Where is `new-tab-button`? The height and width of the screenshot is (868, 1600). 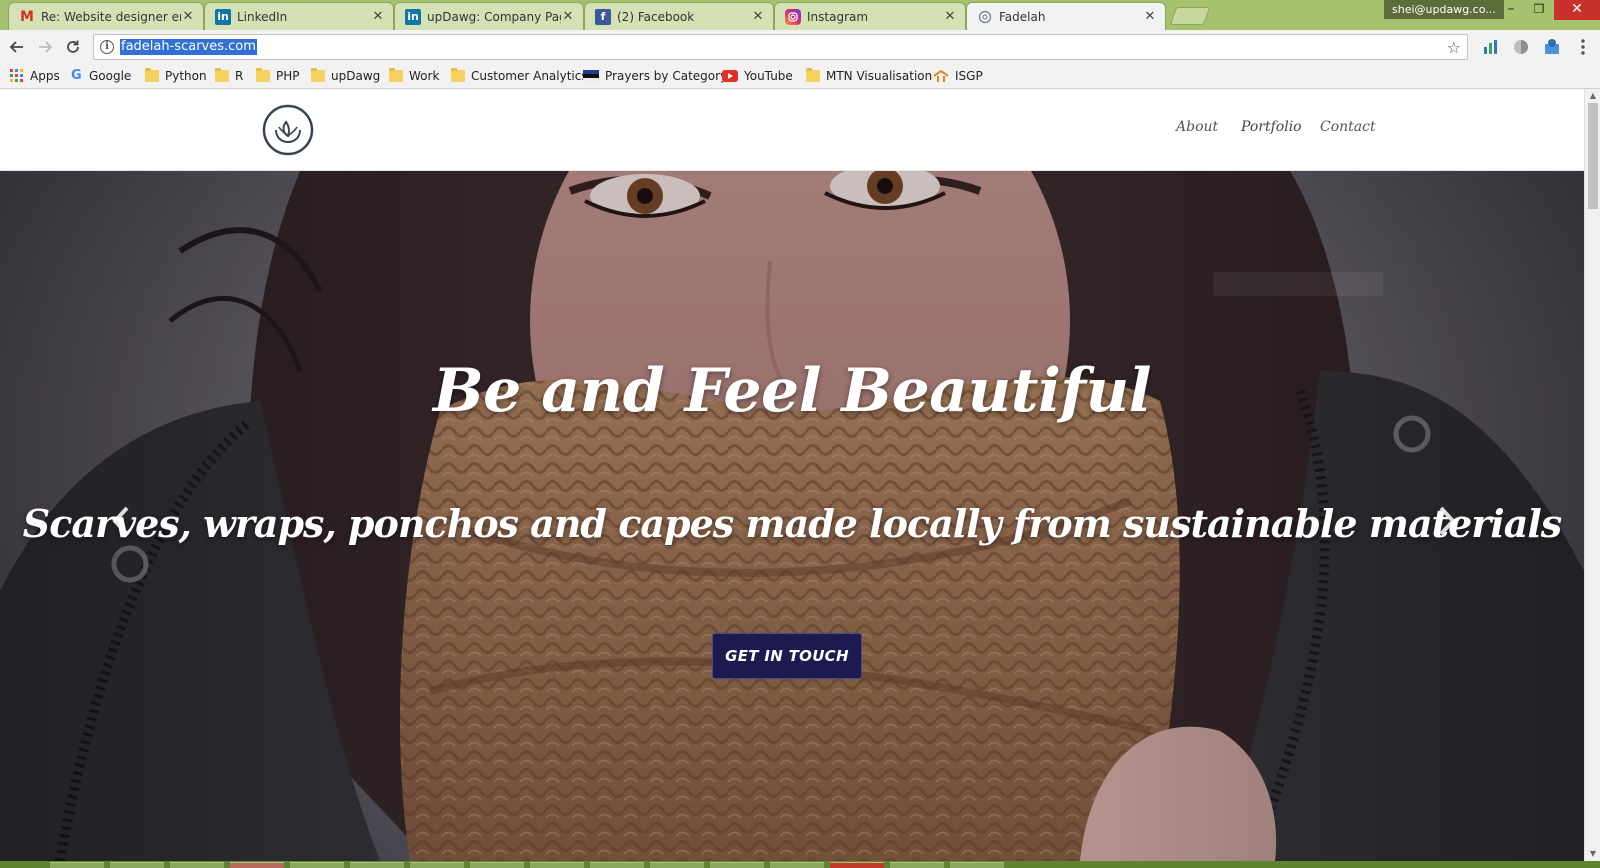
new-tab-button is located at coordinates (1190, 16).